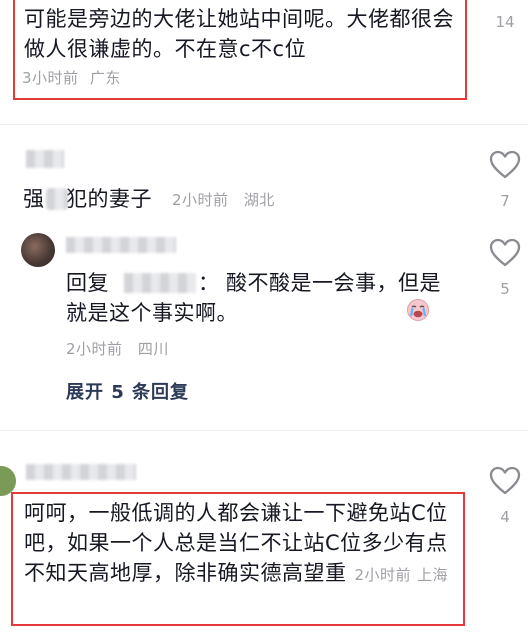 This screenshot has width=528, height=640. Describe the element at coordinates (38, 250) in the screenshot. I see `avatar` at that location.